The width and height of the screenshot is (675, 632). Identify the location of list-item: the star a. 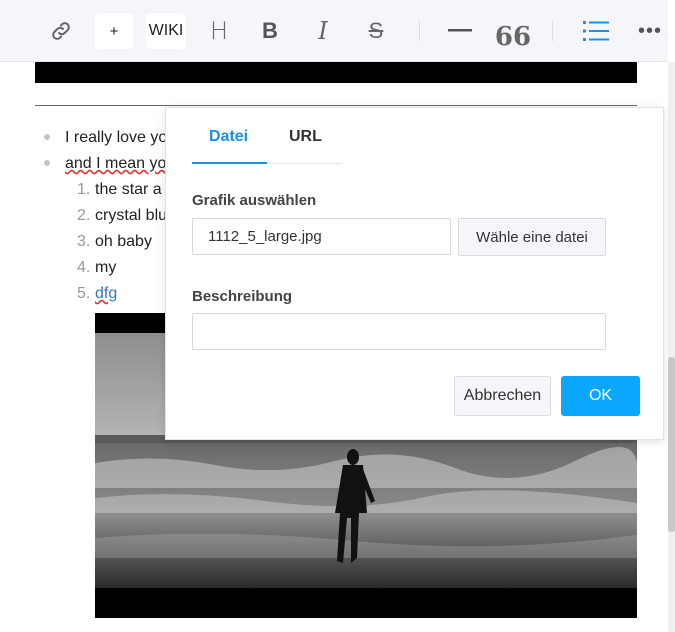
(128, 189).